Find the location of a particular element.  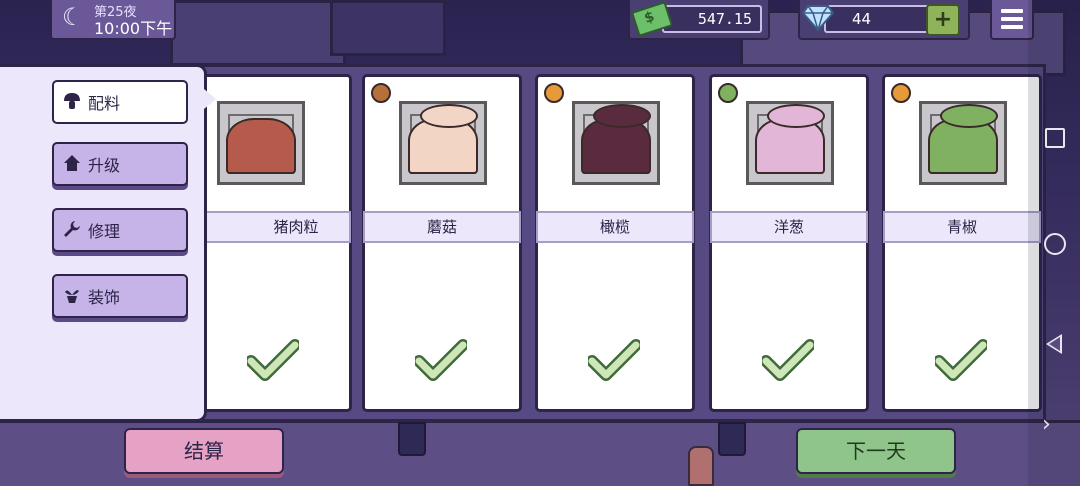

ingredient-name-bar: 洋葱 is located at coordinates (789, 227).